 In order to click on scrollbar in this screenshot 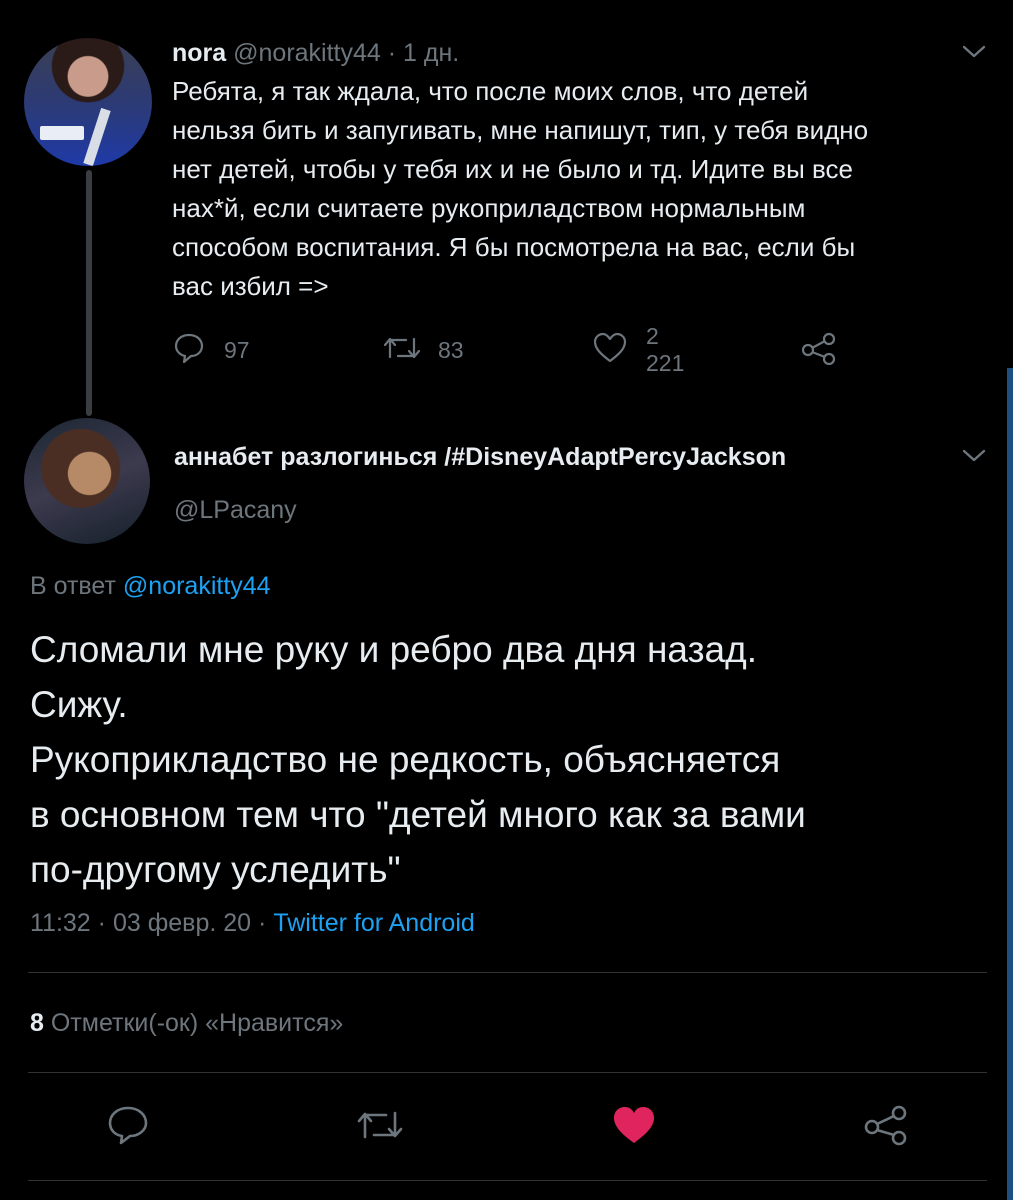, I will do `click(1010, 784)`.